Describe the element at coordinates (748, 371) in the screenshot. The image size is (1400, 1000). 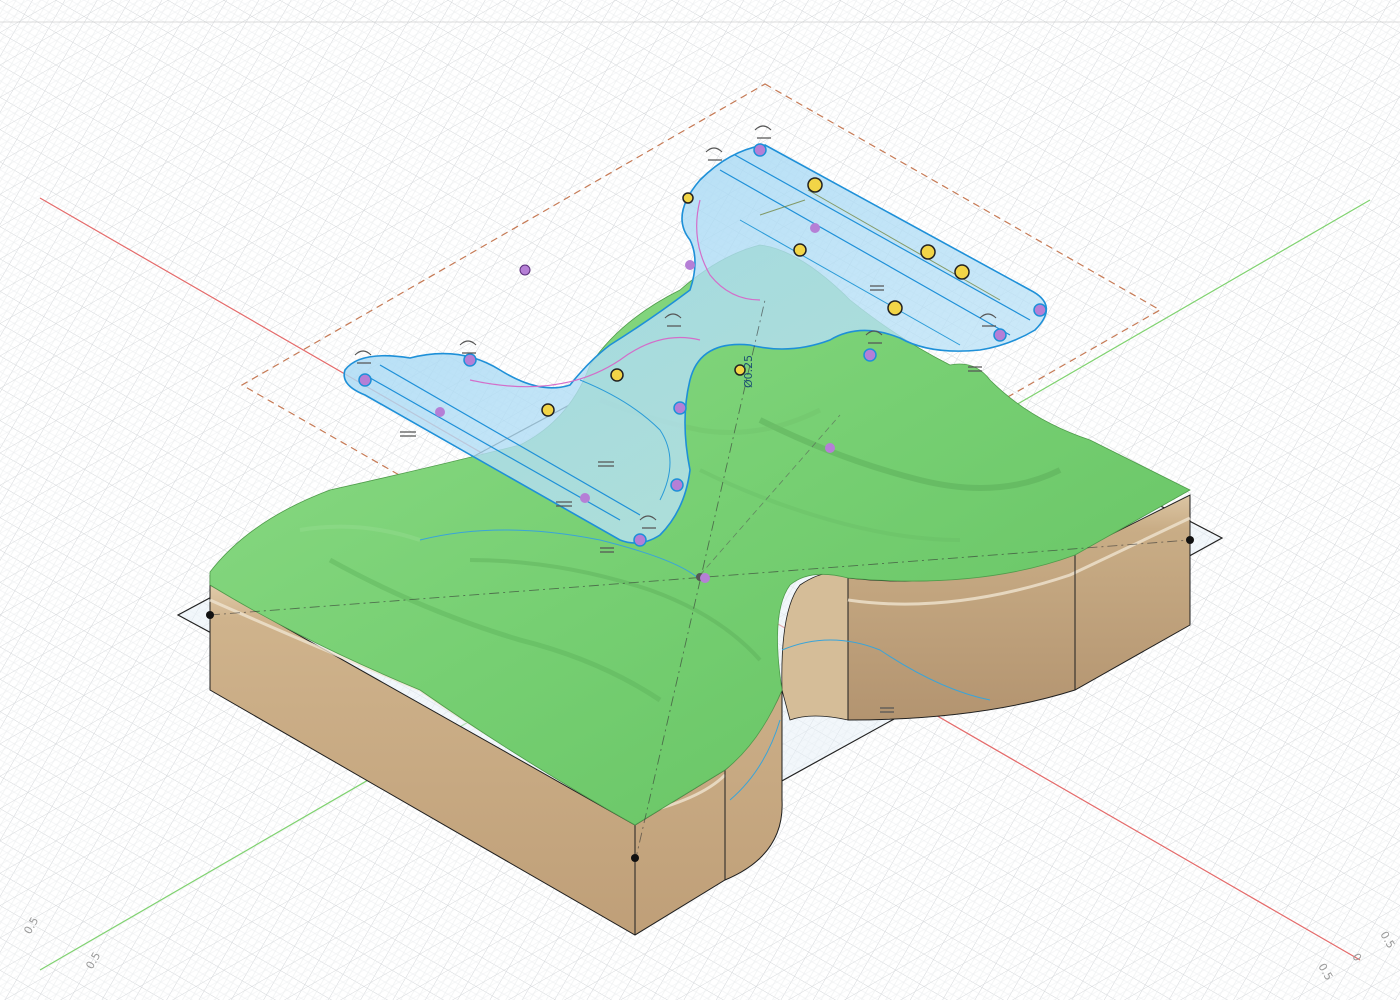
I see `sketch-dimension: Ø0.25` at that location.